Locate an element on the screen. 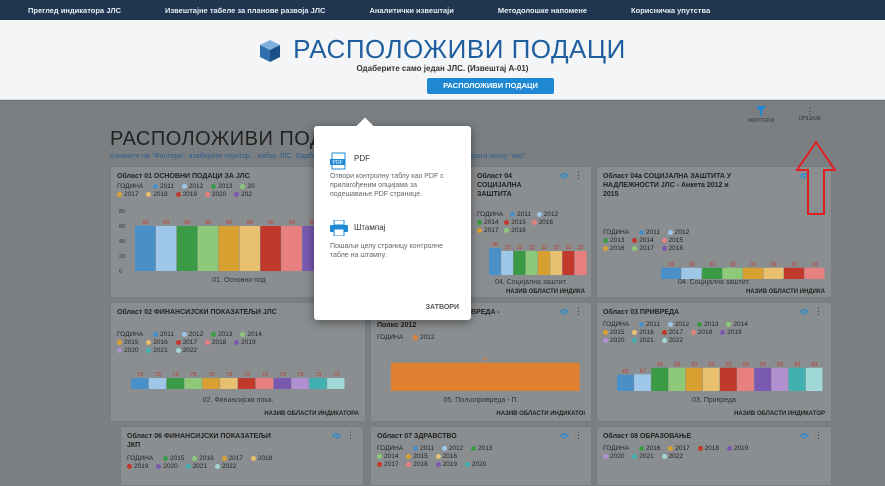 The image size is (885, 486). close-button: ЗАТВОРИ is located at coordinates (442, 307).